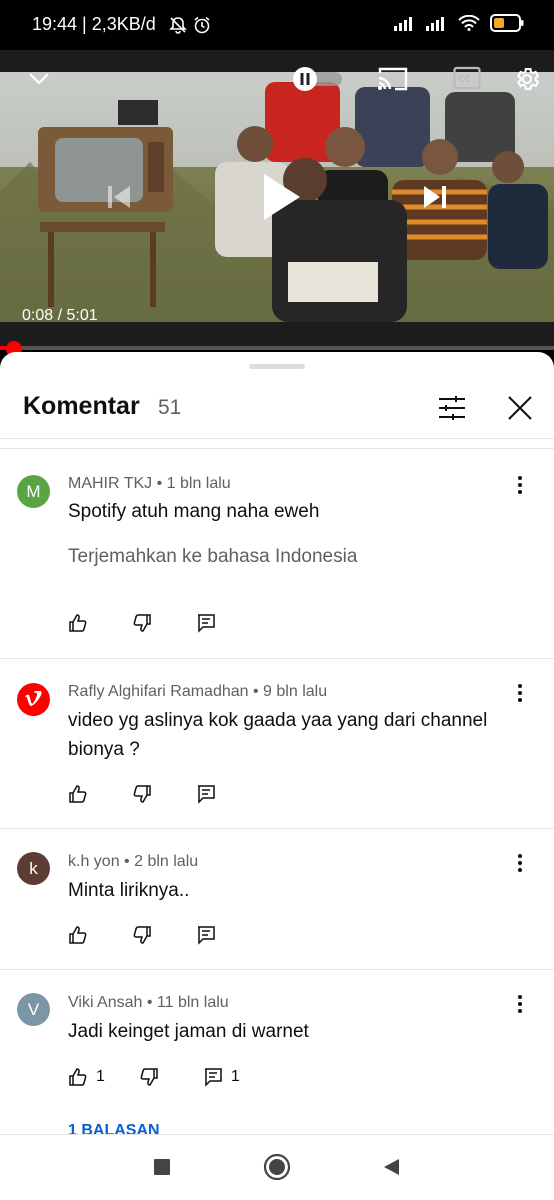 The width and height of the screenshot is (554, 1200). Describe the element at coordinates (235, 1076) in the screenshot. I see `reply-count: 1` at that location.